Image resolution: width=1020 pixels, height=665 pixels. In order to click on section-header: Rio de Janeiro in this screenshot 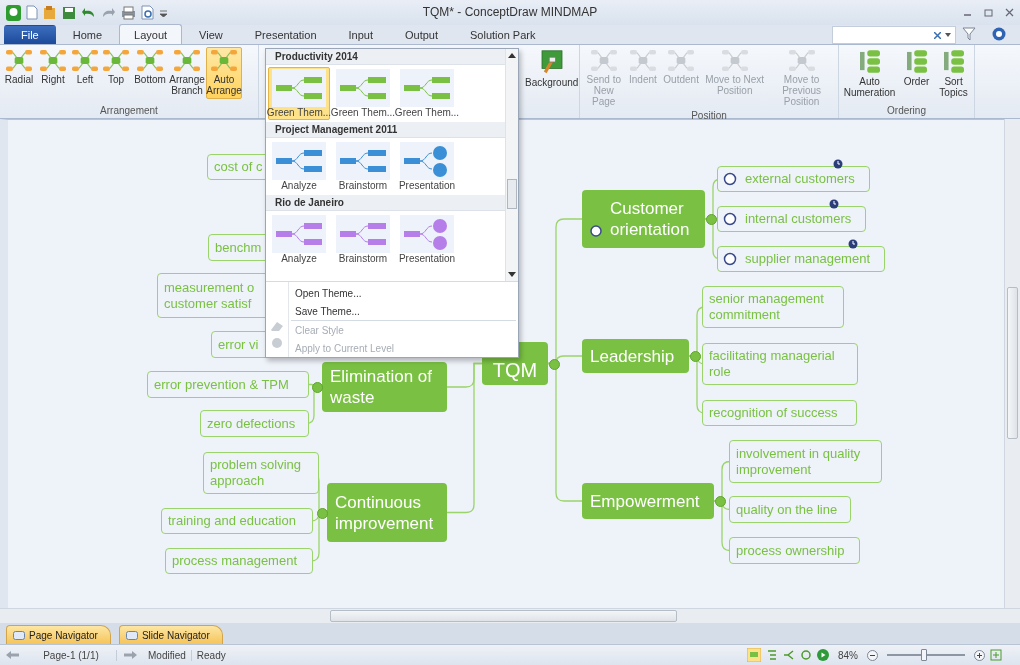, I will do `click(385, 203)`.